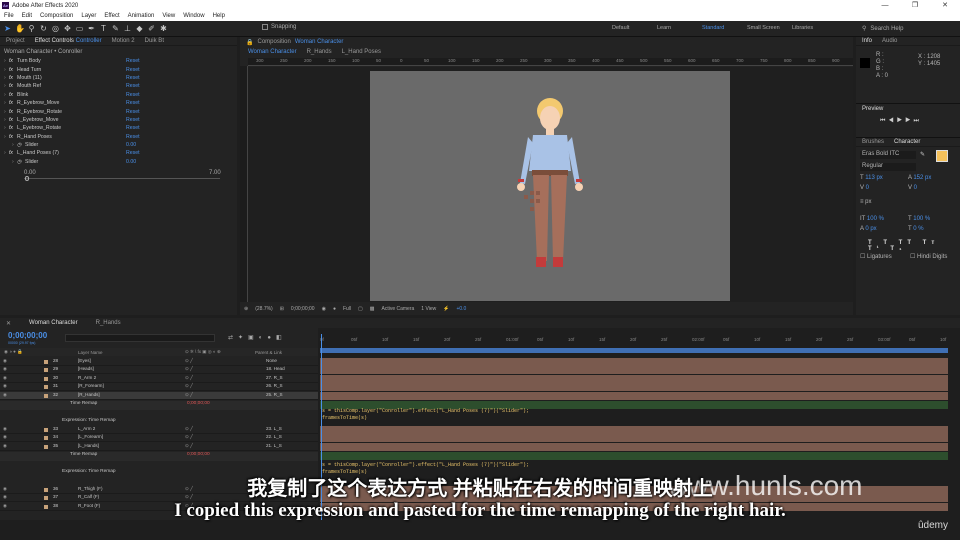 This screenshot has width=960, height=540. I want to click on tab-info: Info, so click(867, 41).